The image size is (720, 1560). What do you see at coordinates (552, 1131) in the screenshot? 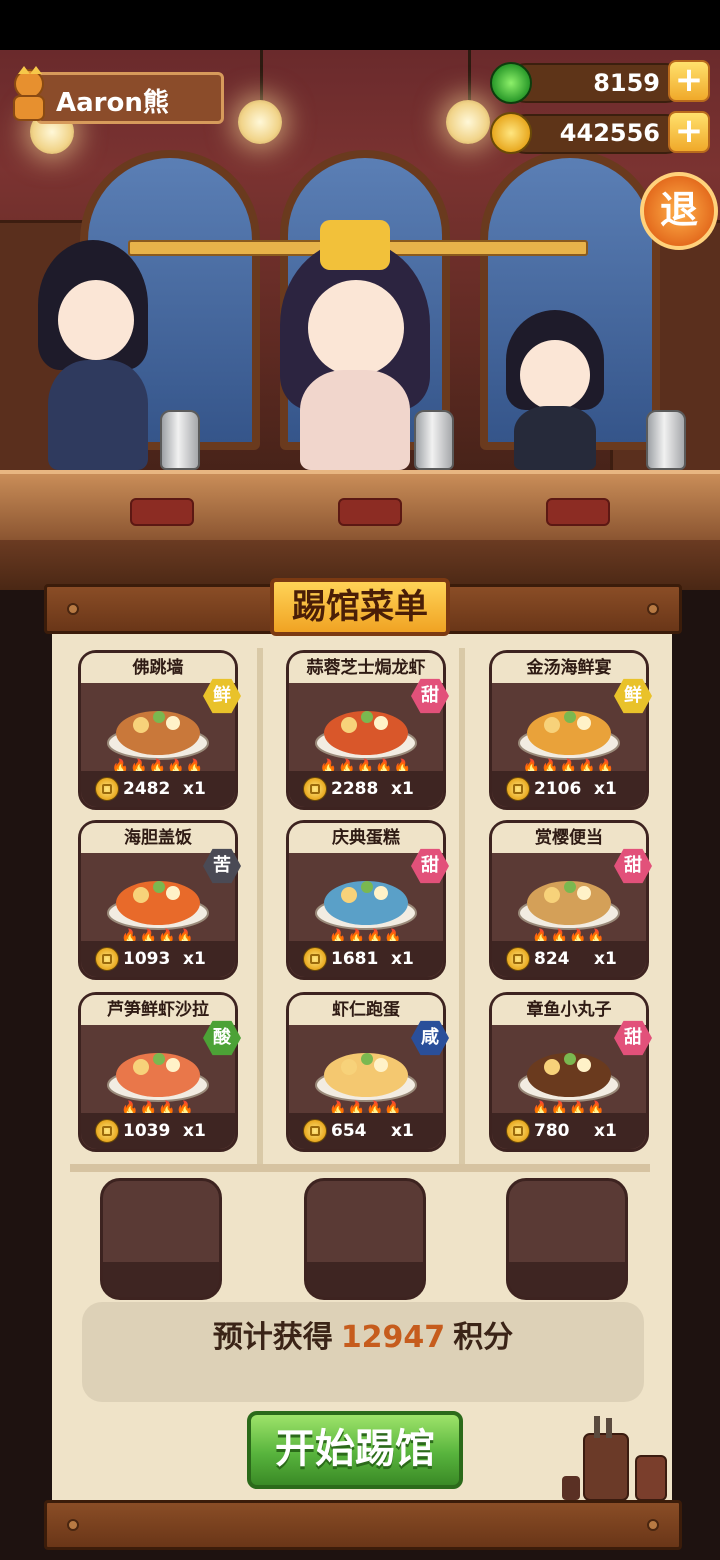
I see `dish-price: 780` at bounding box center [552, 1131].